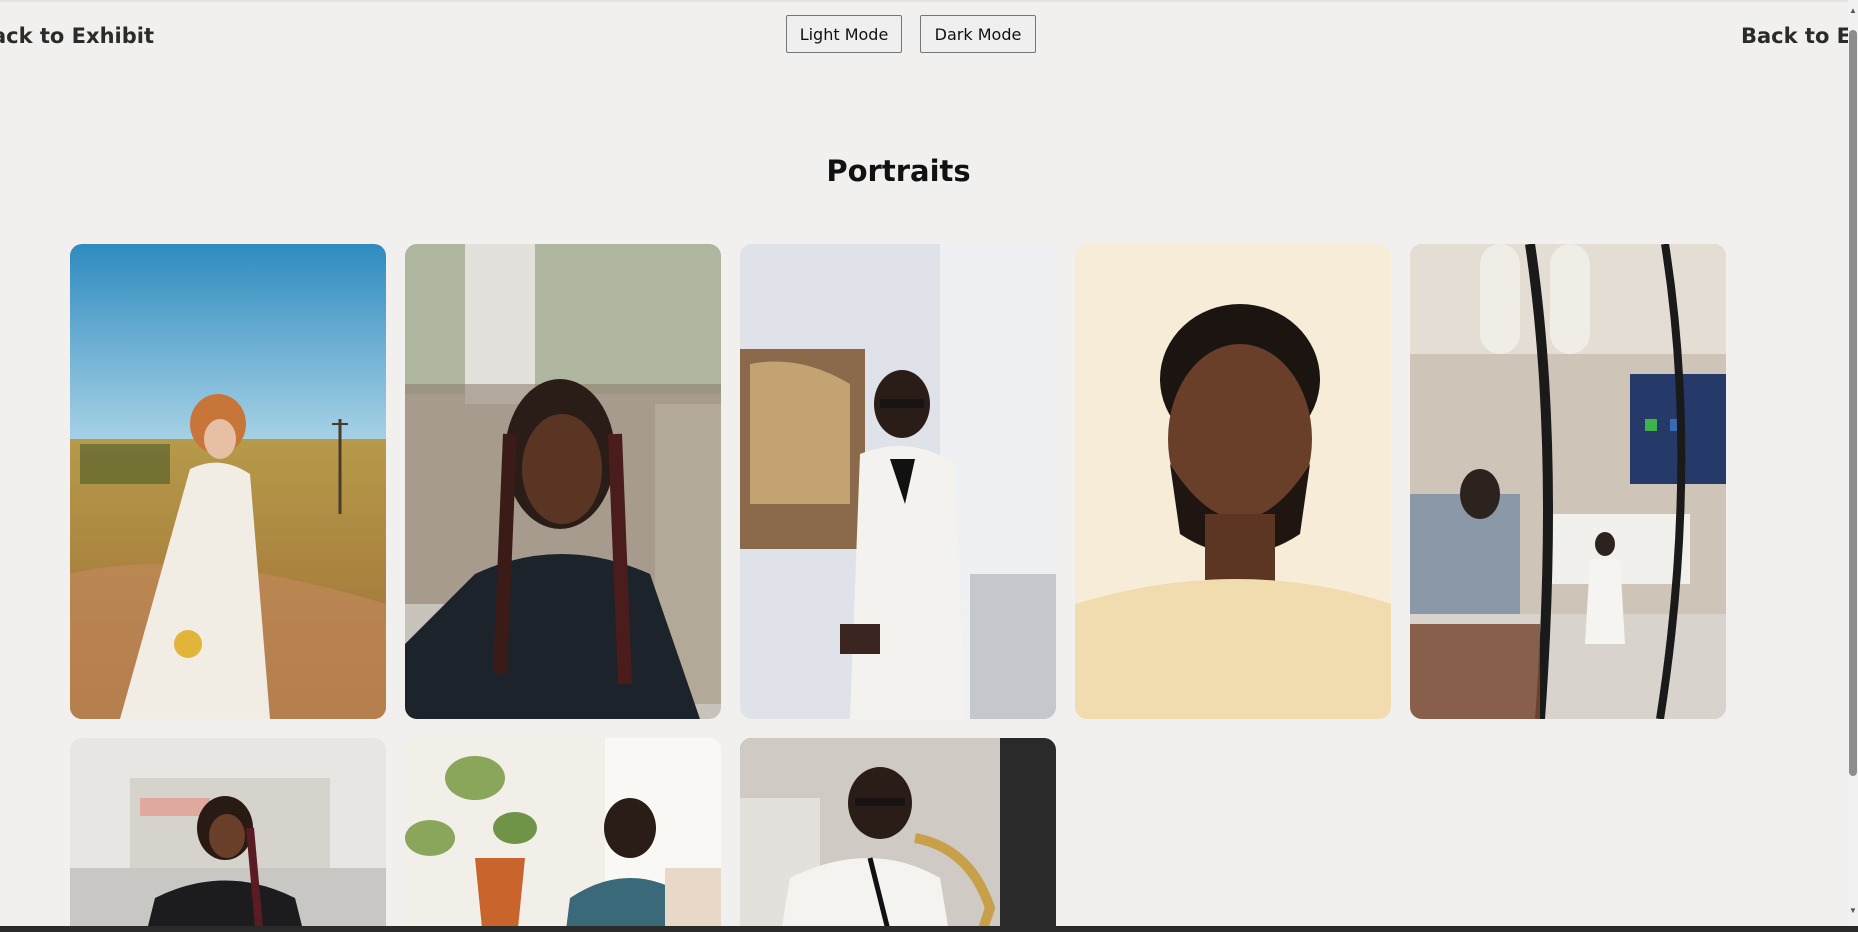 This screenshot has width=1858, height=932. Describe the element at coordinates (898, 171) in the screenshot. I see `page-title: Portraits` at that location.